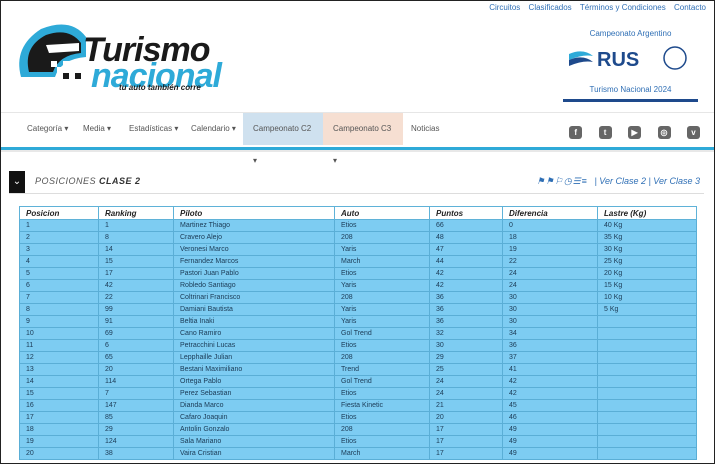 This screenshot has height=464, width=715. I want to click on table-row: 20 38 Vaira Cristian March 17 49, so click(358, 453).